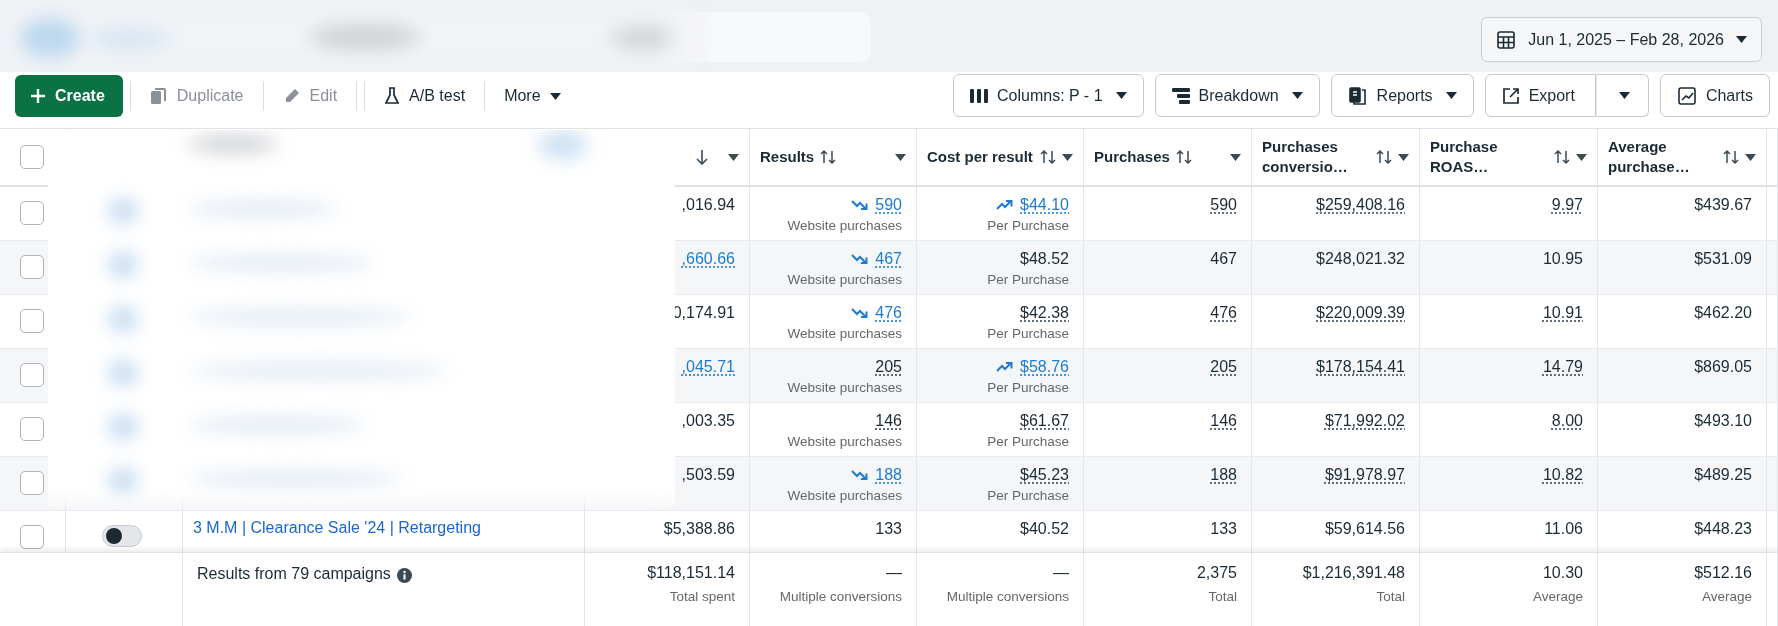  I want to click on metric-value: $59,614.56, so click(1364, 529).